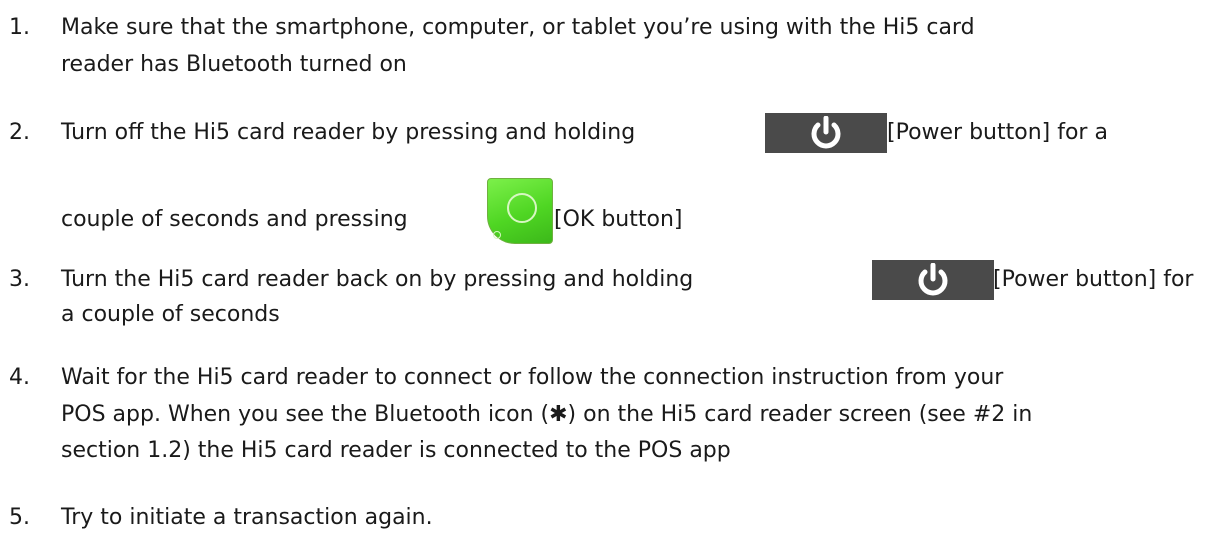 The width and height of the screenshot is (1219, 556). Describe the element at coordinates (19, 132) in the screenshot. I see `step-number: 2.` at that location.